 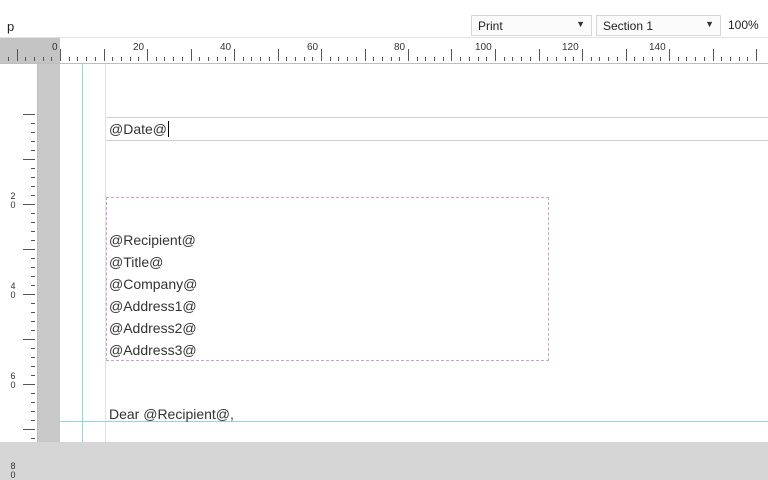 What do you see at coordinates (483, 47) in the screenshot?
I see `ruler-label: 100` at bounding box center [483, 47].